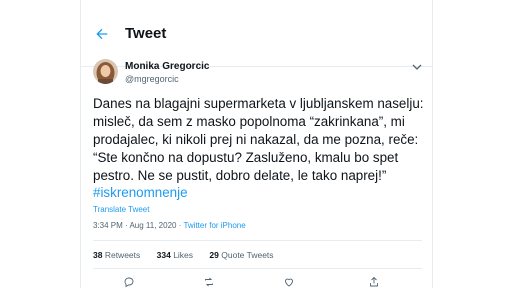  Describe the element at coordinates (214, 255) in the screenshot. I see `quote-tweets-count: 29` at that location.